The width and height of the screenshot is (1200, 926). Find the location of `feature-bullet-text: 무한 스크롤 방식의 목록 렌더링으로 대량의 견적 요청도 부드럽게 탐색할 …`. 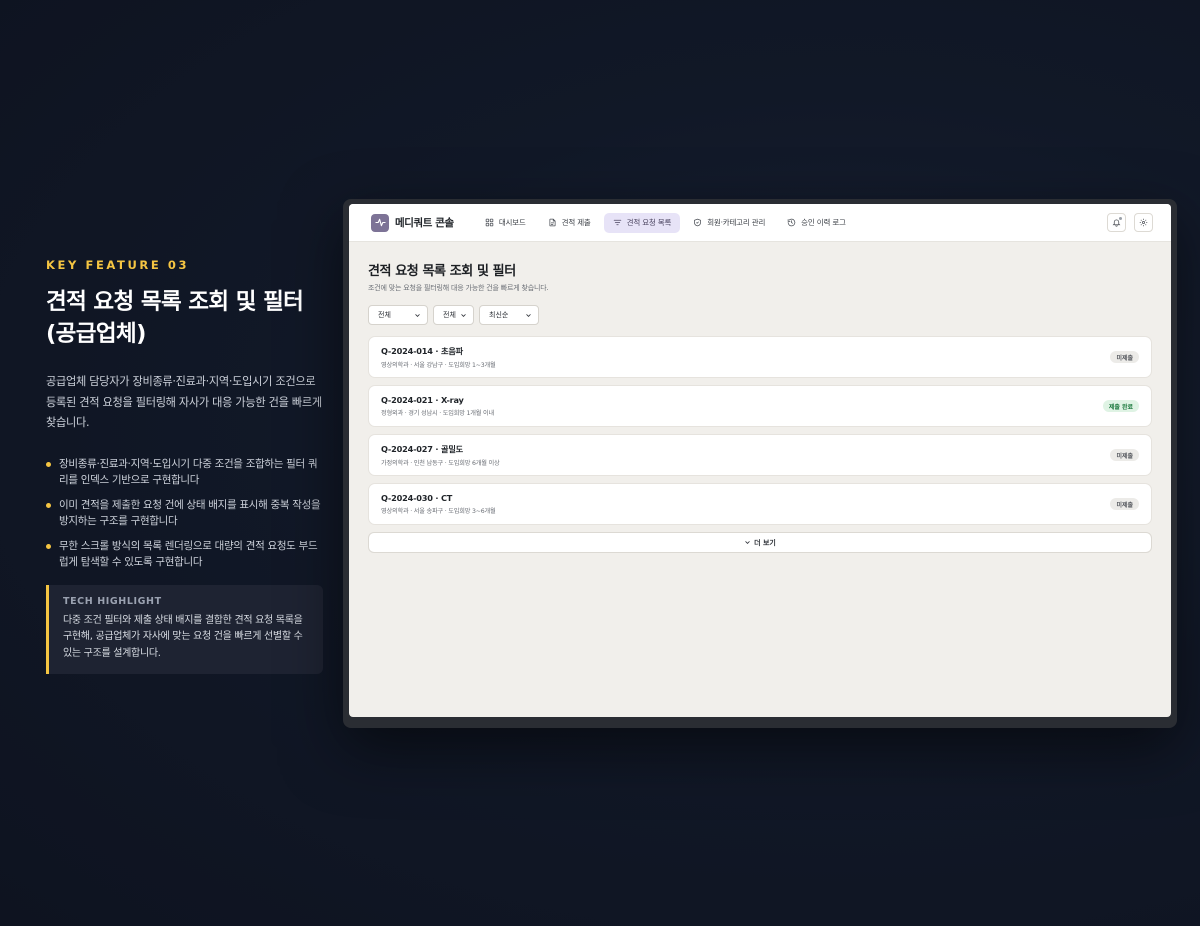

feature-bullet-text: 무한 스크롤 방식의 목록 렌더링으로 대량의 견적 요청도 부드럽게 탐색할 … is located at coordinates (188, 554).